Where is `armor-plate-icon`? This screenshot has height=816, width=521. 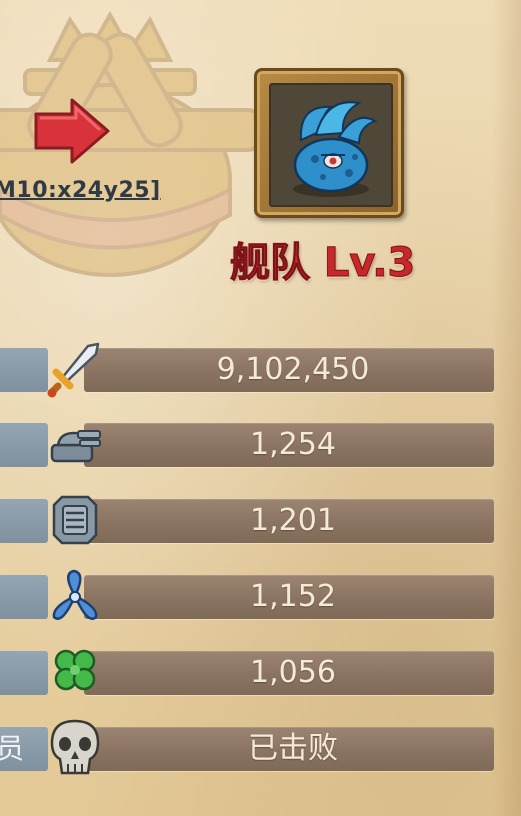
armor-plate-icon is located at coordinates (75, 520).